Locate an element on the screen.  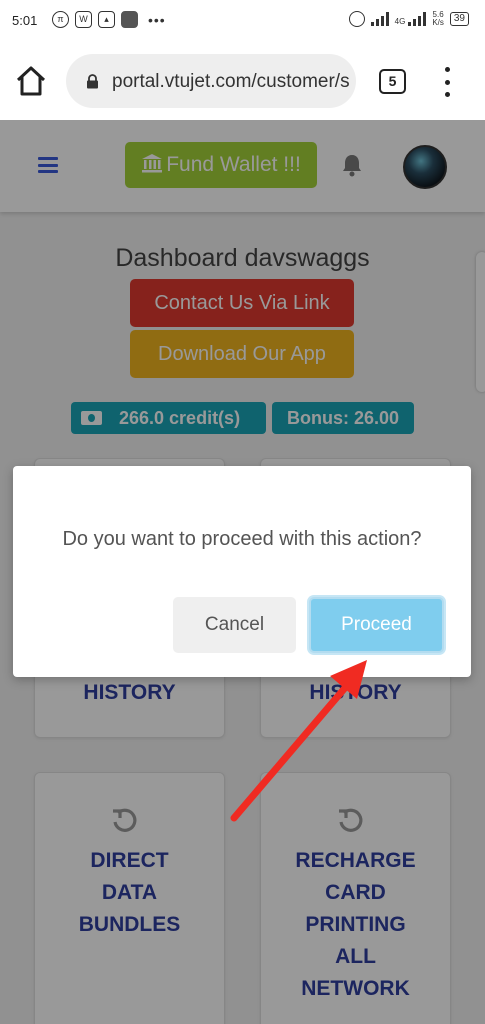
battery-indicator: 39 is located at coordinates (459, 19).